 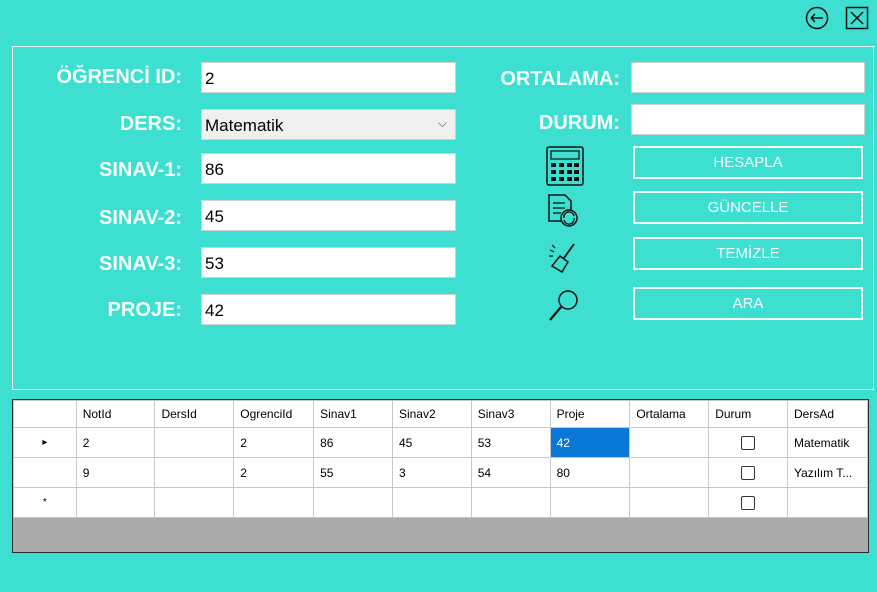 What do you see at coordinates (748, 253) in the screenshot?
I see `temizle-button: TEMİZLE` at bounding box center [748, 253].